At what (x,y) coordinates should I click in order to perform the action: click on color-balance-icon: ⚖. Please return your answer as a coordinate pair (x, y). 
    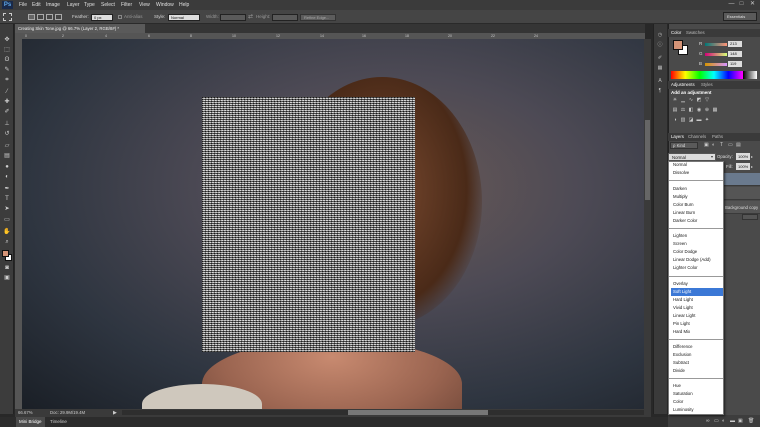
    Looking at the image, I should click on (683, 110).